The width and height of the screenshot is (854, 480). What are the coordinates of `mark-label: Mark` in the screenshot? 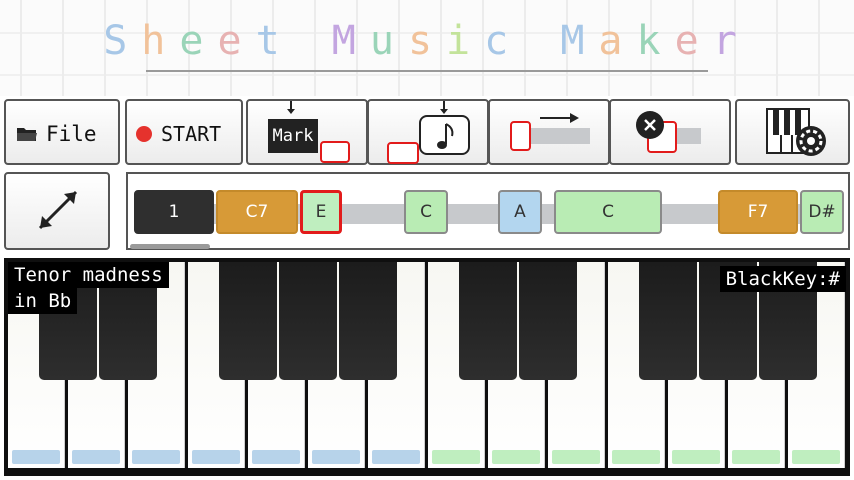 It's located at (293, 136).